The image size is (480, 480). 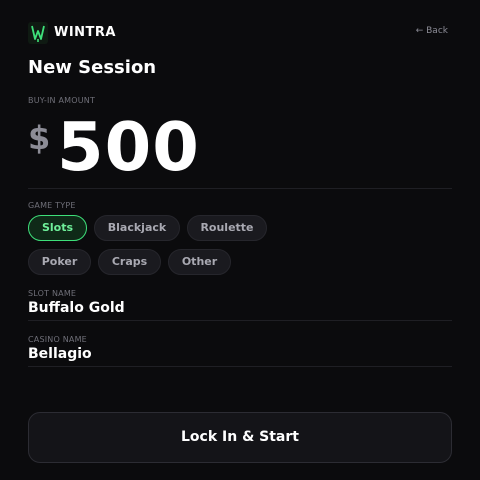 I want to click on chip-roulette: Roulette, so click(x=227, y=228).